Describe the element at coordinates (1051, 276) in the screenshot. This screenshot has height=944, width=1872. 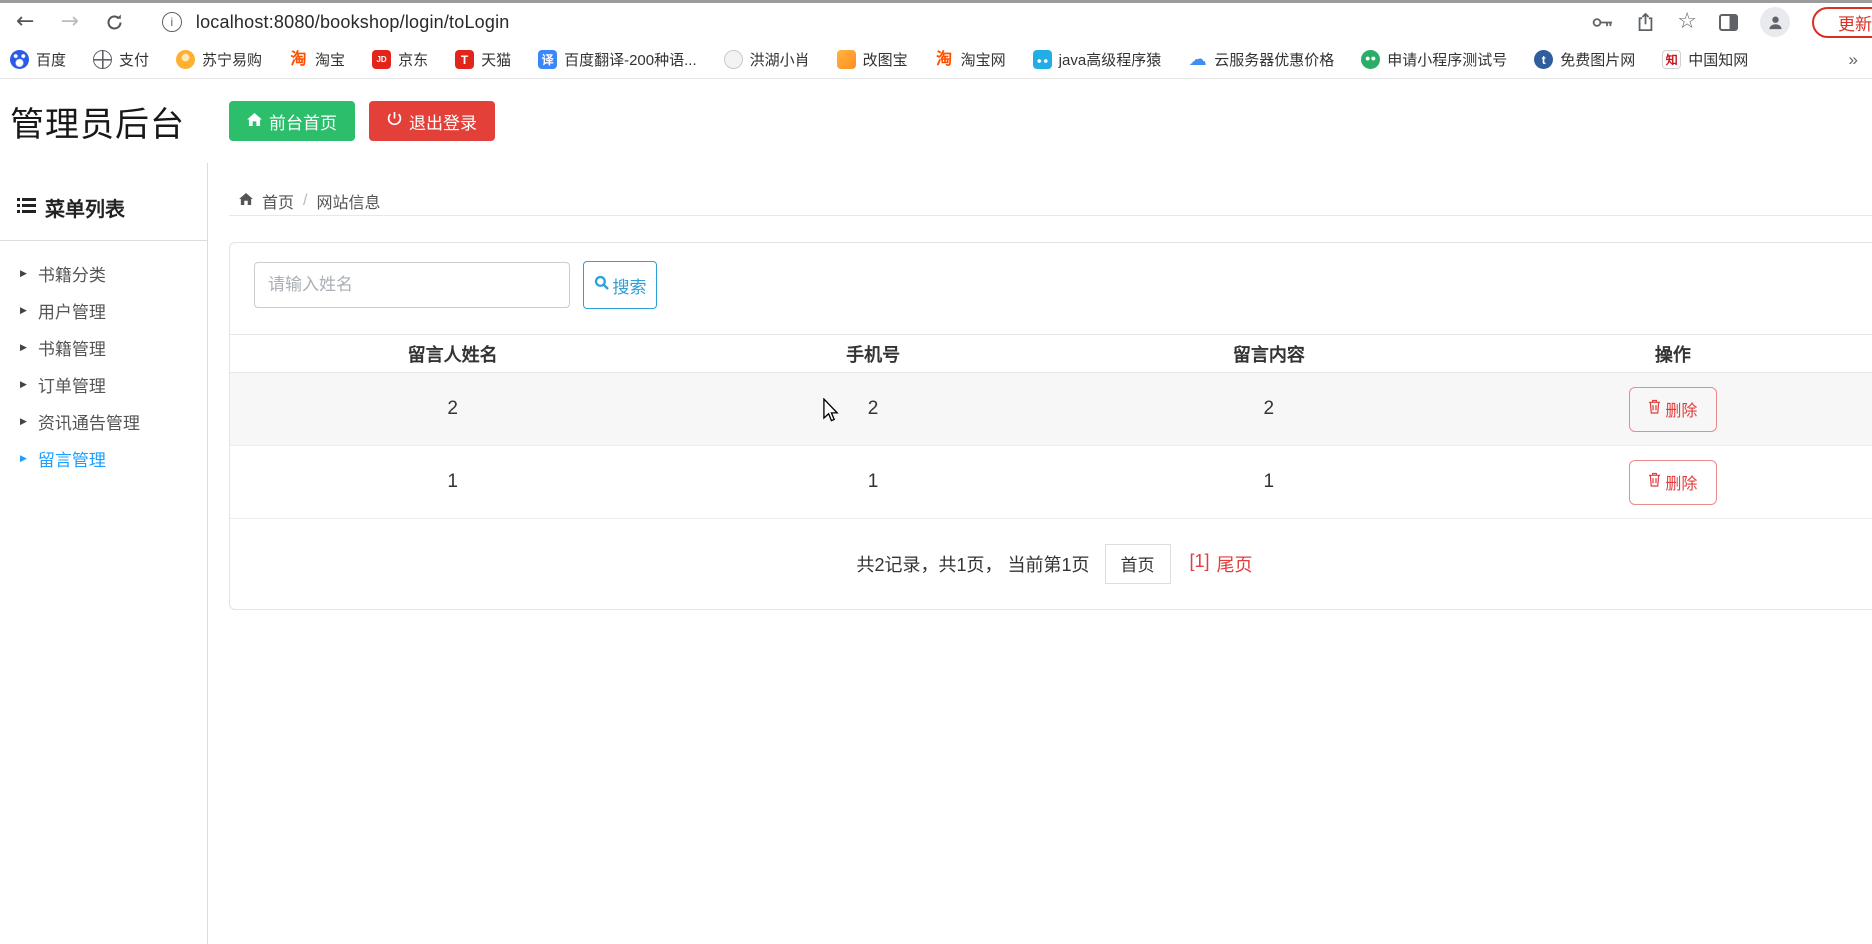
I see `search-row: 搜索` at that location.